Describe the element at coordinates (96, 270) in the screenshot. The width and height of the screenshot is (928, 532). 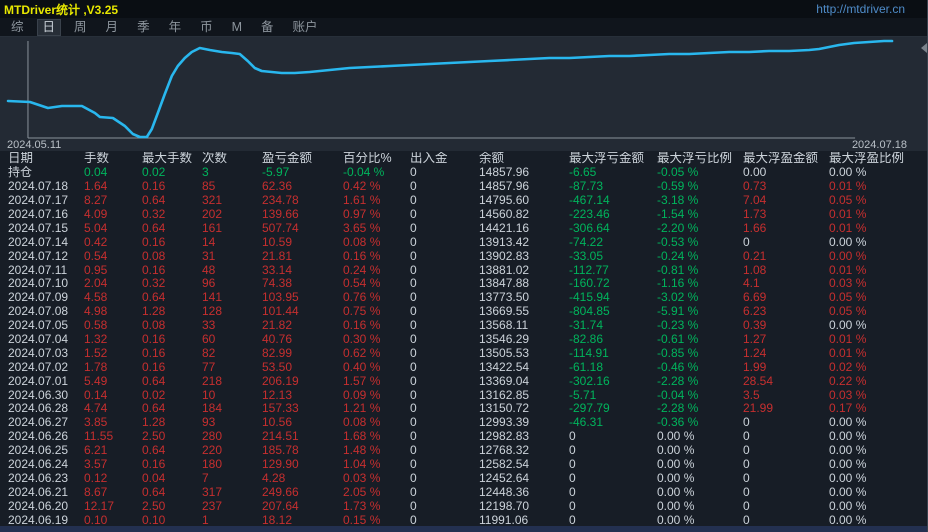
I see `table-cell: 0.95` at that location.